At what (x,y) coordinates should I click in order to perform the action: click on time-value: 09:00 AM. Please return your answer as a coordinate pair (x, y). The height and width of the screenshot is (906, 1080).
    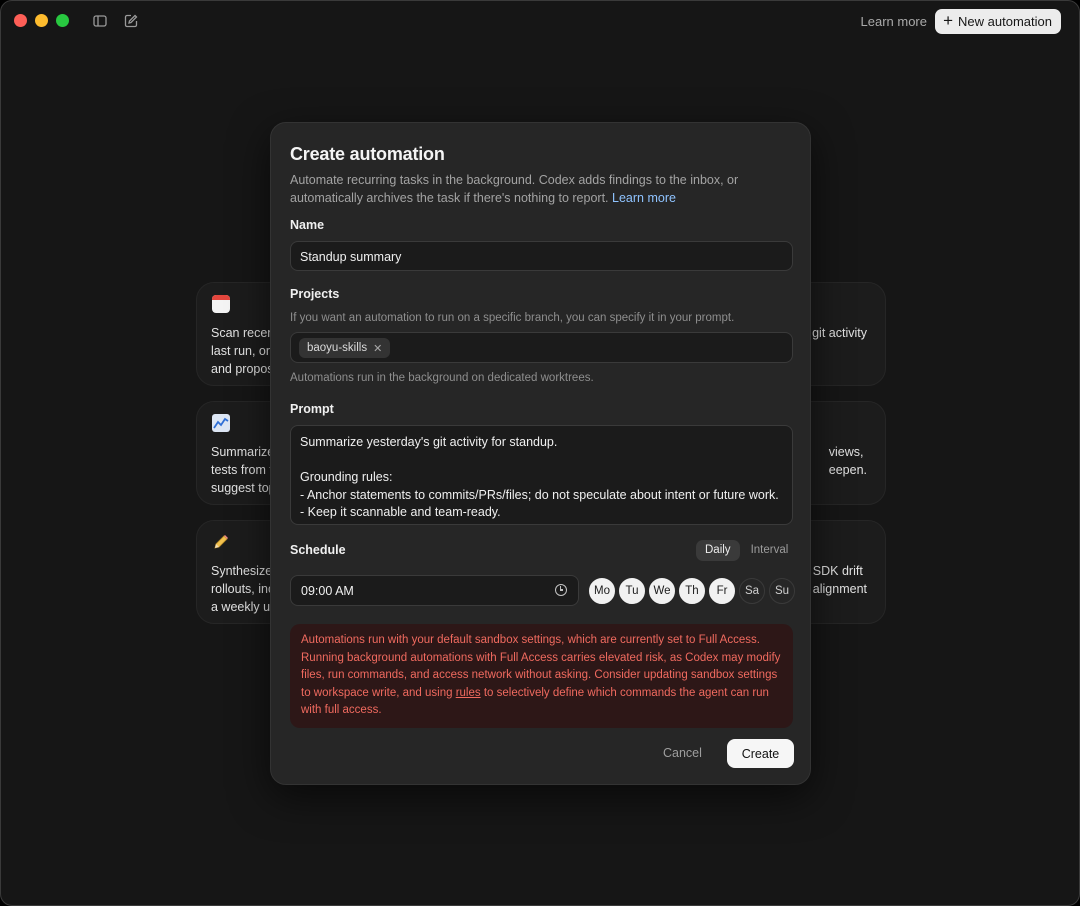
    Looking at the image, I should click on (327, 591).